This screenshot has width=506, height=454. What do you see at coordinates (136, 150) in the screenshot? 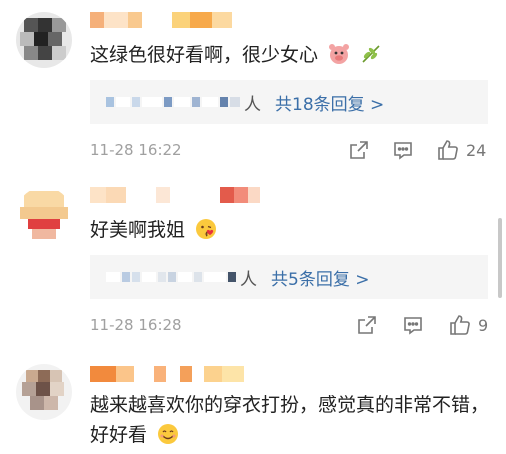
I see `comment-time: 11-28 16:22` at bounding box center [136, 150].